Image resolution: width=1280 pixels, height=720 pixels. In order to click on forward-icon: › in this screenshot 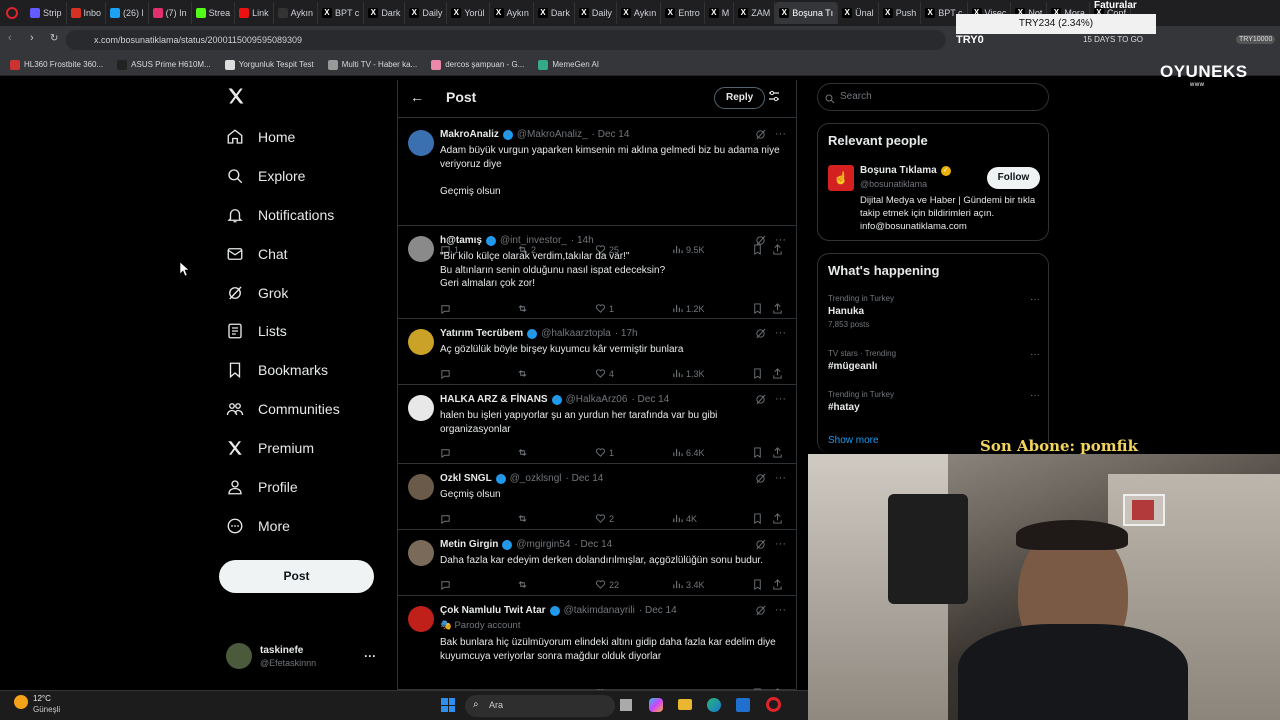, I will do `click(32, 38)`.